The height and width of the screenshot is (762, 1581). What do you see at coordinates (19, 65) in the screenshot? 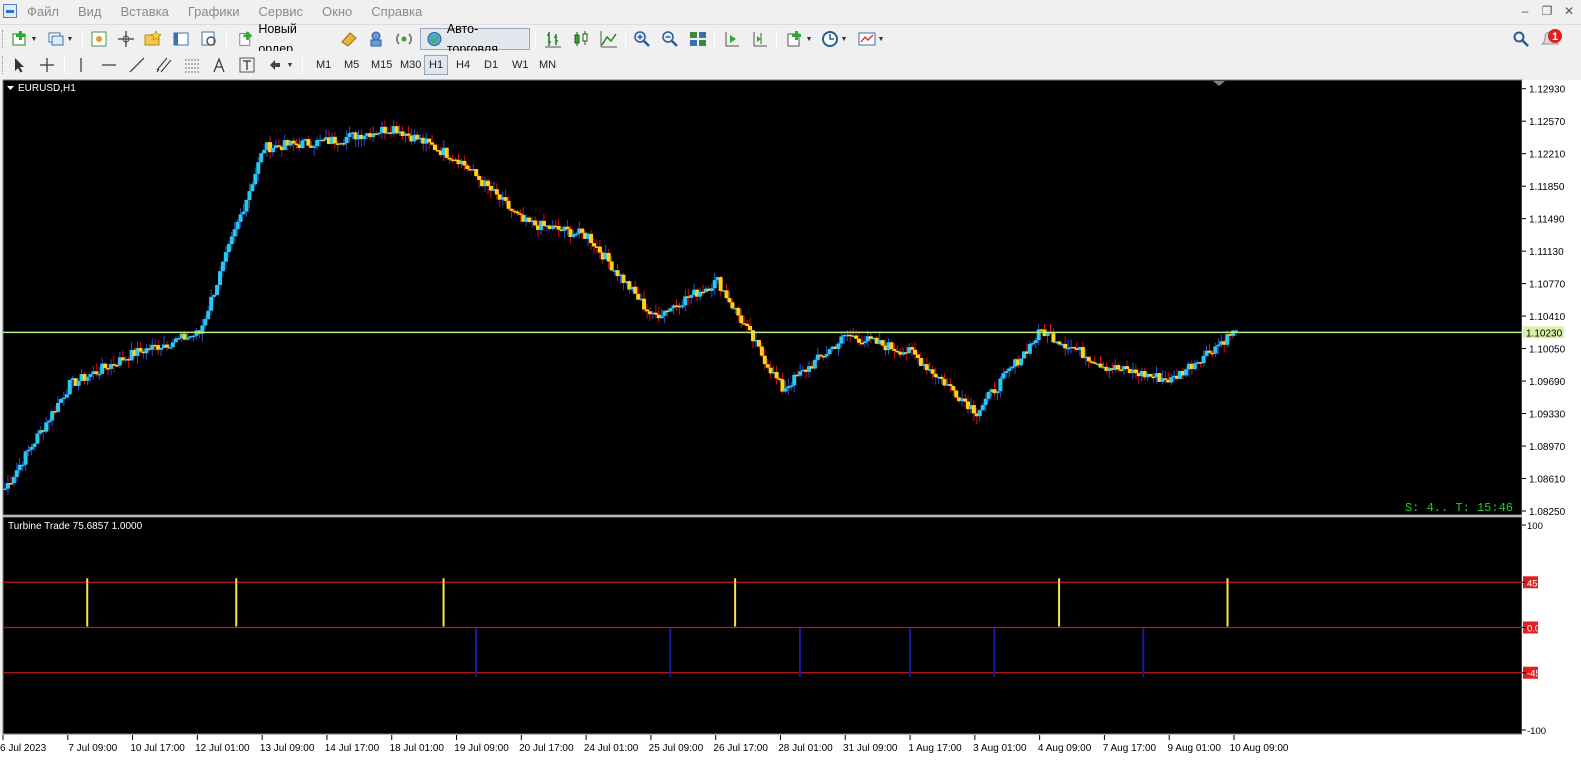
I see `cursor-tool-button` at bounding box center [19, 65].